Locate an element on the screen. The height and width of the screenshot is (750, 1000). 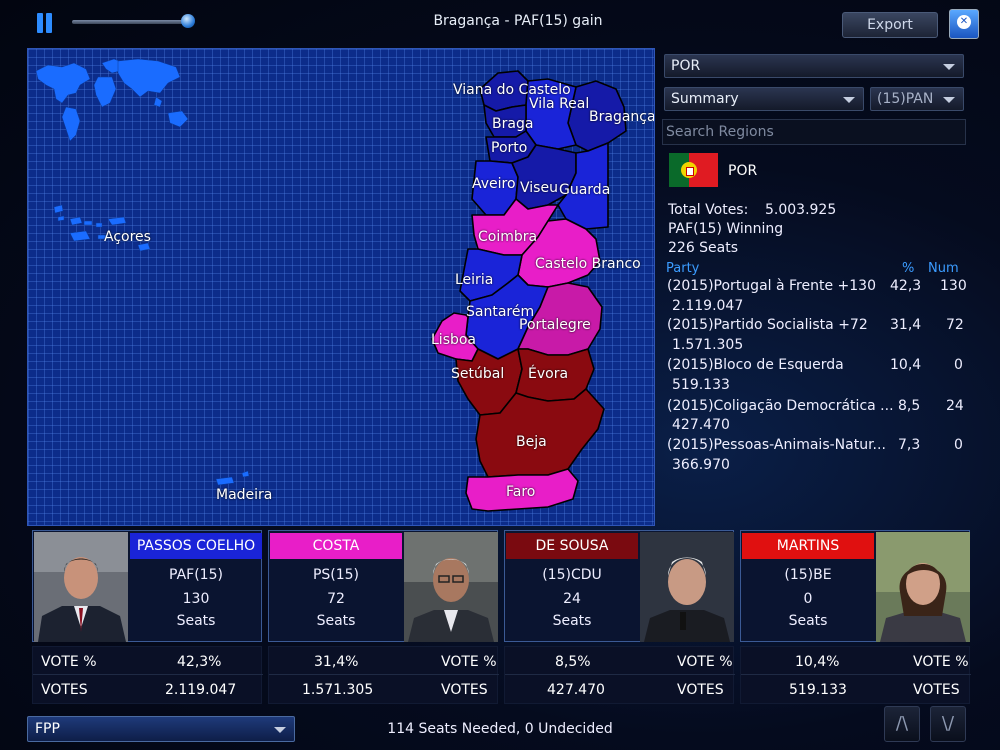
view-select: Summary is located at coordinates (764, 99).